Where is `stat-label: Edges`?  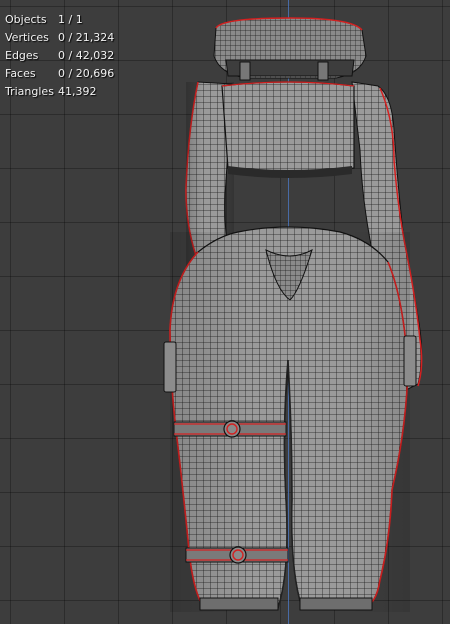 stat-label: Edges is located at coordinates (22, 55).